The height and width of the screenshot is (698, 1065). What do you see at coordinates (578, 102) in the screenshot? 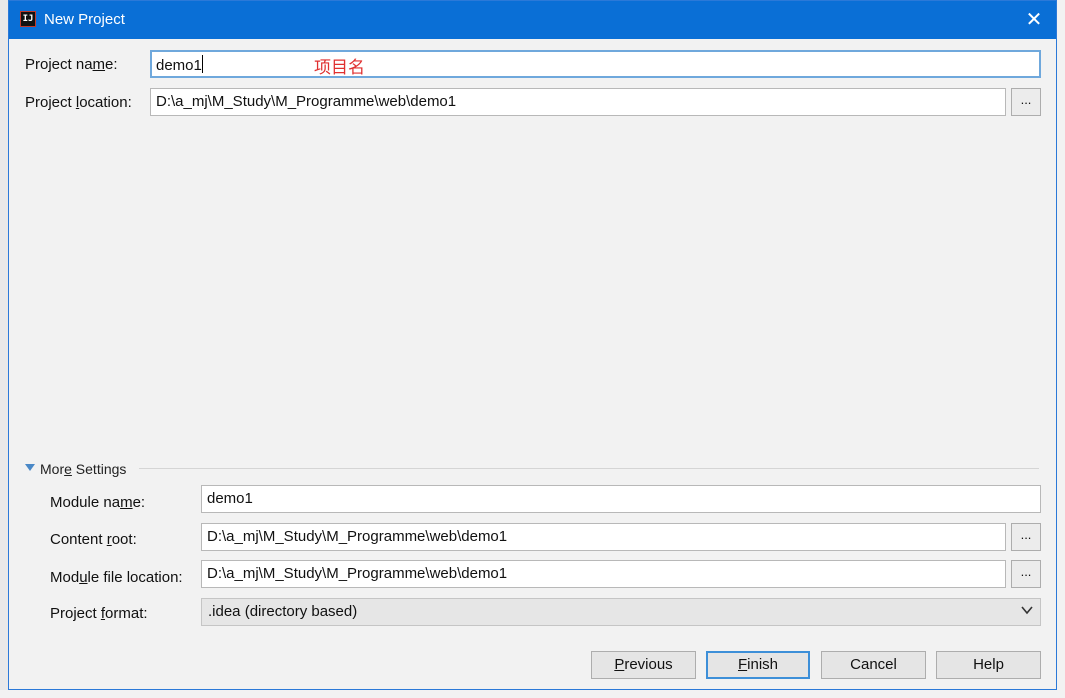
I see `project-location-input: D:\a_mj\M_Study\M_Programme\web\demo1` at bounding box center [578, 102].